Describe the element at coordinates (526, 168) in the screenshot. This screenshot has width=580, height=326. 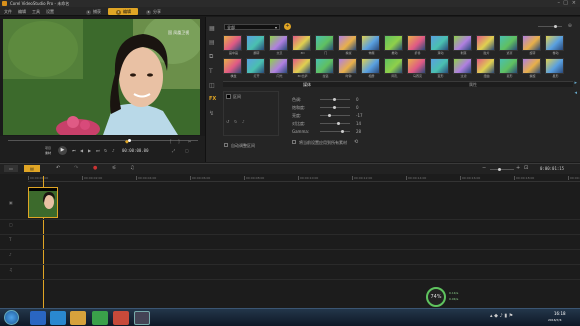
I see `fit-project-icon: ⊡` at that location.